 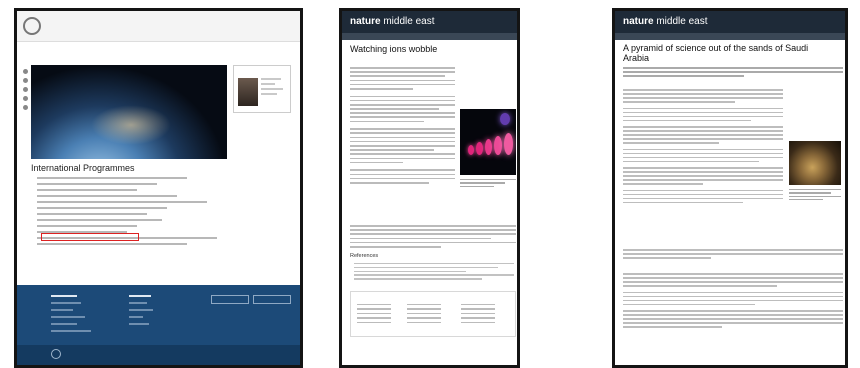 I want to click on highlighted-link, so click(x=90, y=237).